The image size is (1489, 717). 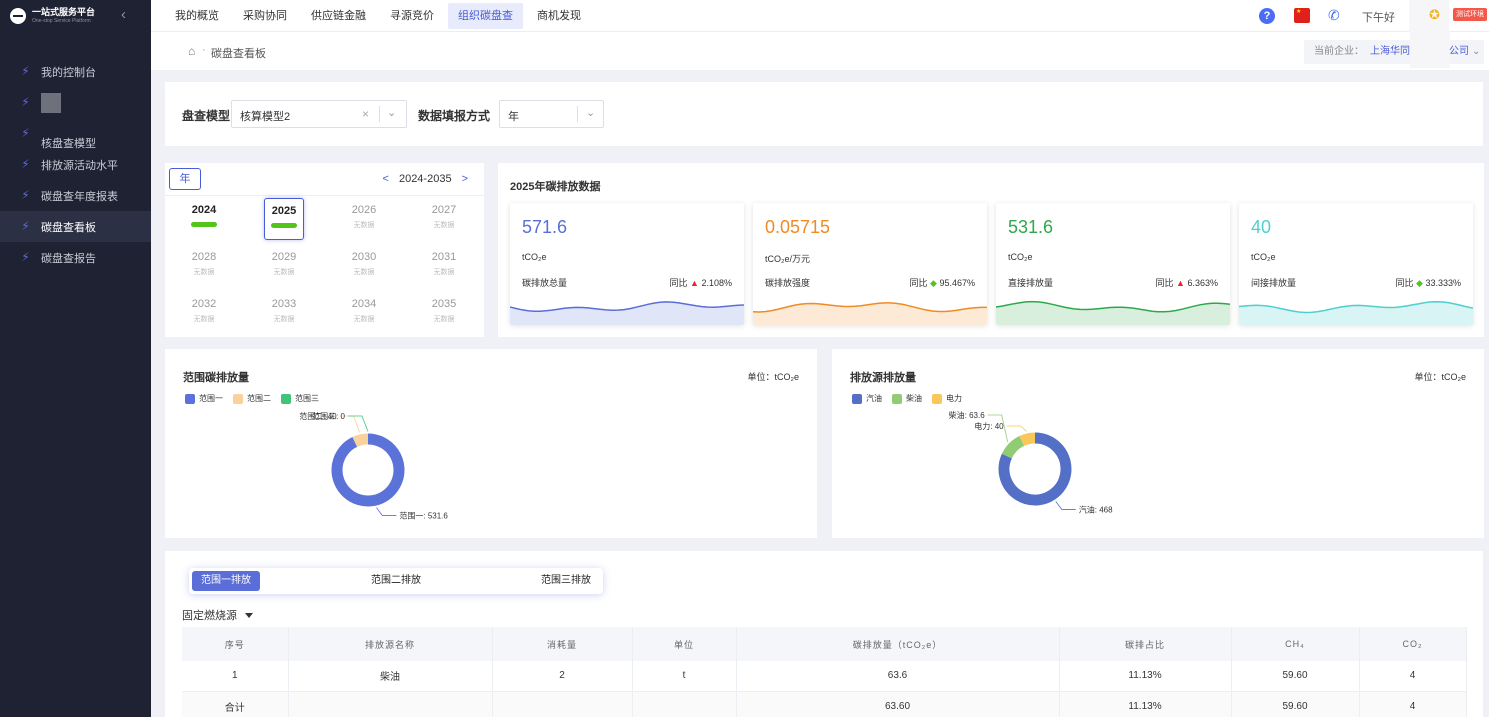 What do you see at coordinates (128, 15) in the screenshot?
I see `chevron-left-icon: ‹` at bounding box center [128, 15].